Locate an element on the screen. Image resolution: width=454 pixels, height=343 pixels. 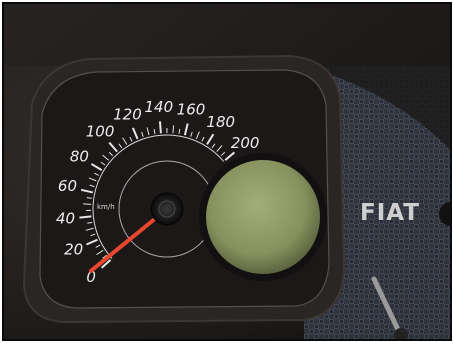
unit-label: km/h is located at coordinates (106, 207).